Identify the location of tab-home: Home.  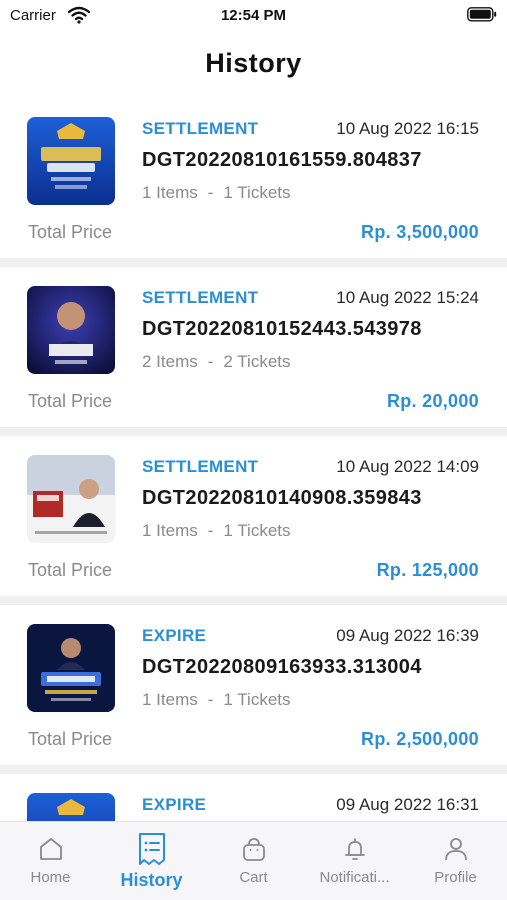
(50, 861).